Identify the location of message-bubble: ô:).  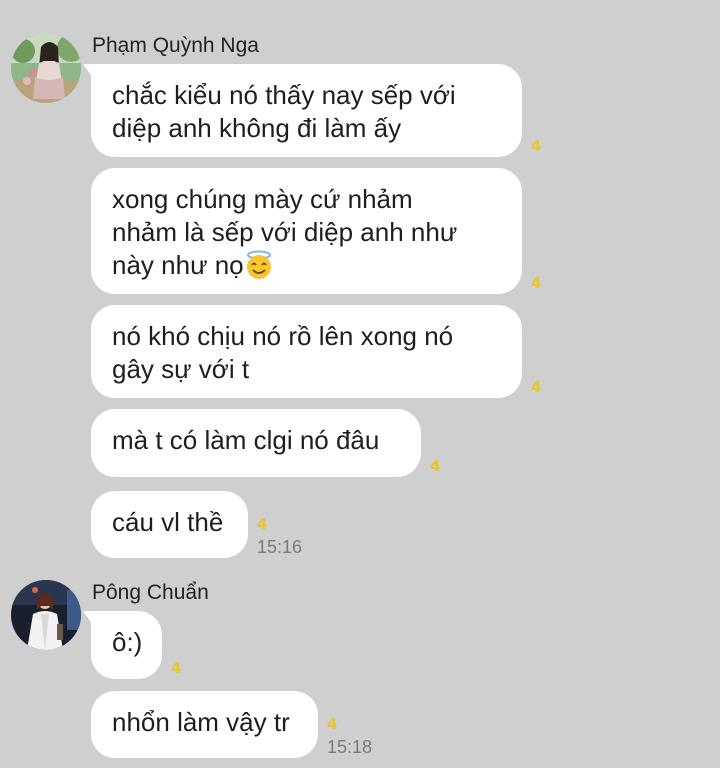
(122, 645).